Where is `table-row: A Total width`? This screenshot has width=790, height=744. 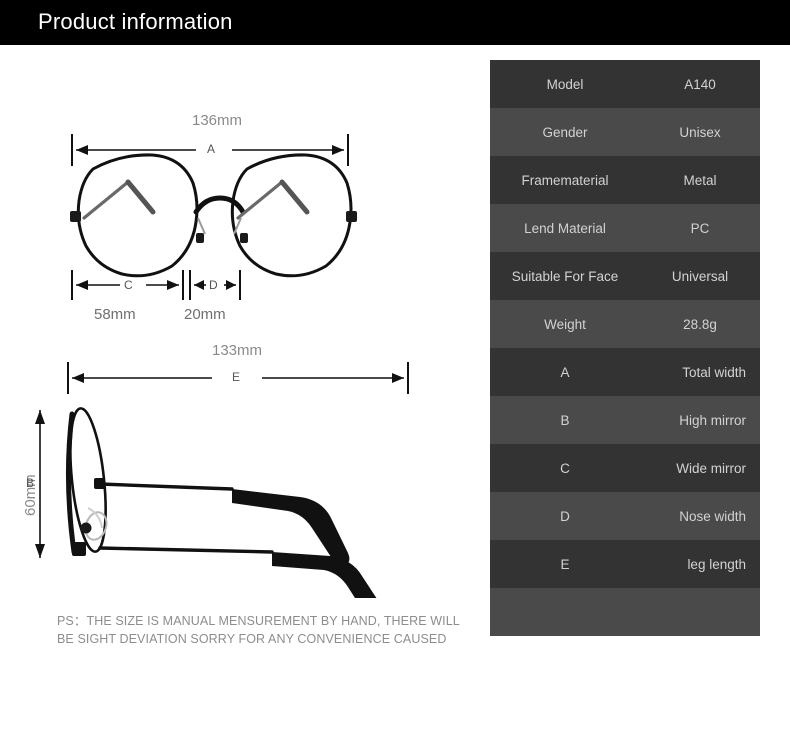 table-row: A Total width is located at coordinates (625, 372).